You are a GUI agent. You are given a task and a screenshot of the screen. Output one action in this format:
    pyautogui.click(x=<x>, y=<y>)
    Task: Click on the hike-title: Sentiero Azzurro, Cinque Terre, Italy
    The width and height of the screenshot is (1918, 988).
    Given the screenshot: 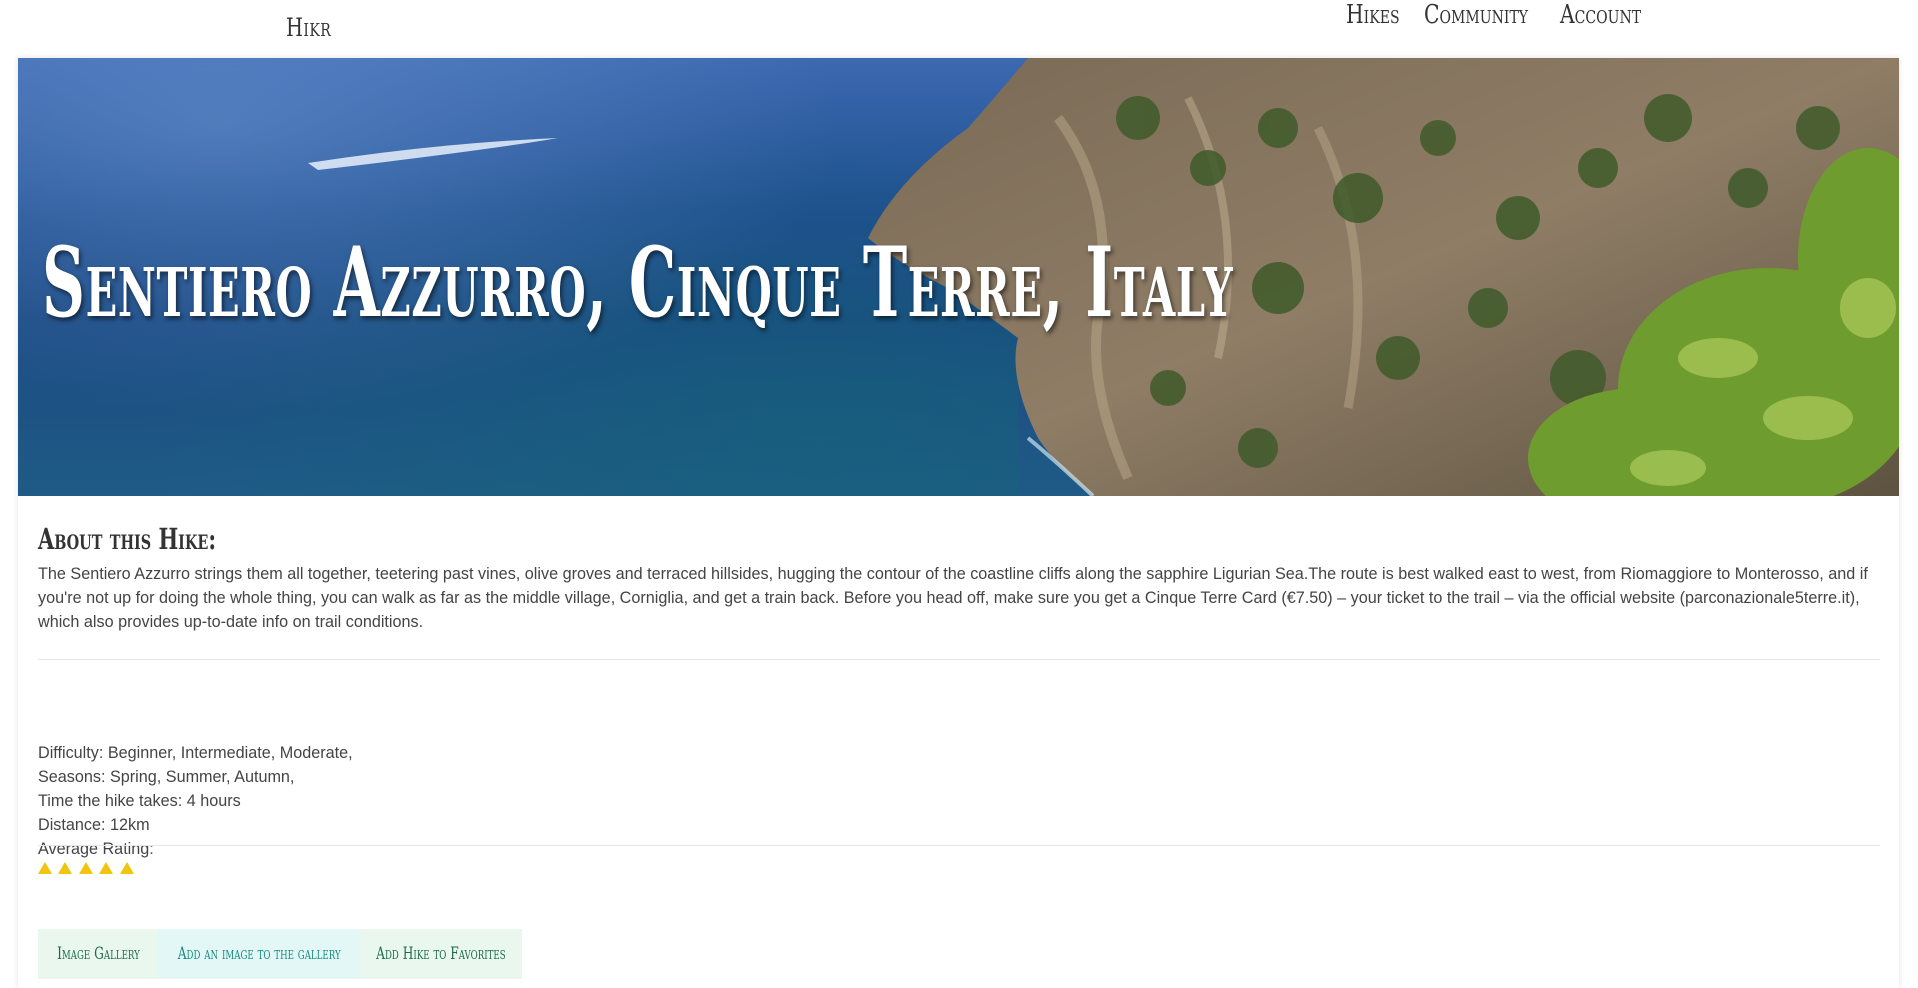 What is the action you would take?
    pyautogui.click(x=638, y=282)
    